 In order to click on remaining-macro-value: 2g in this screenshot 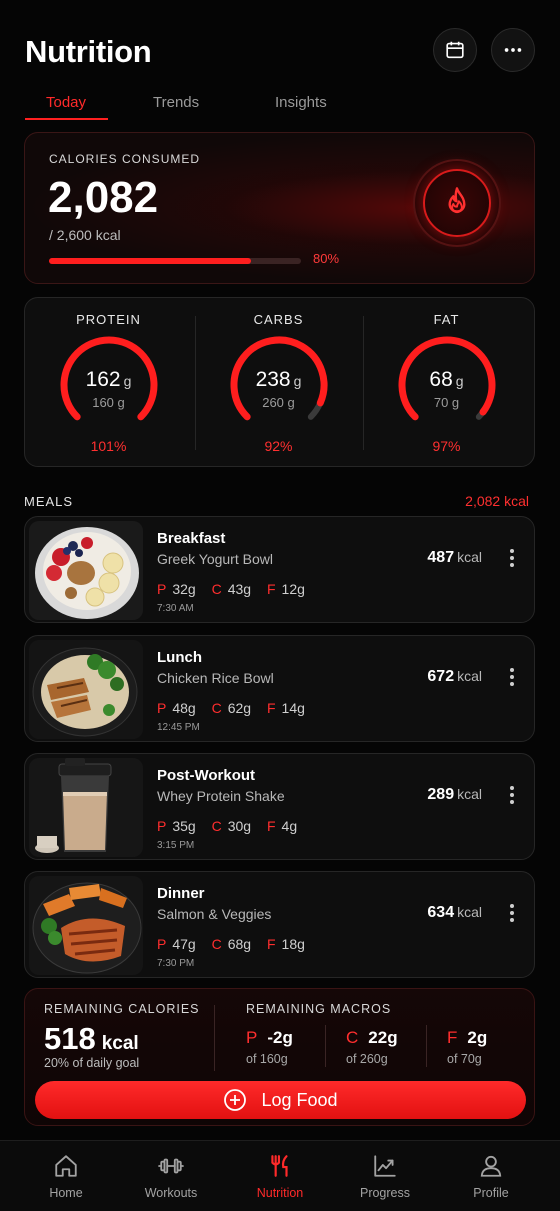, I will do `click(477, 1037)`.